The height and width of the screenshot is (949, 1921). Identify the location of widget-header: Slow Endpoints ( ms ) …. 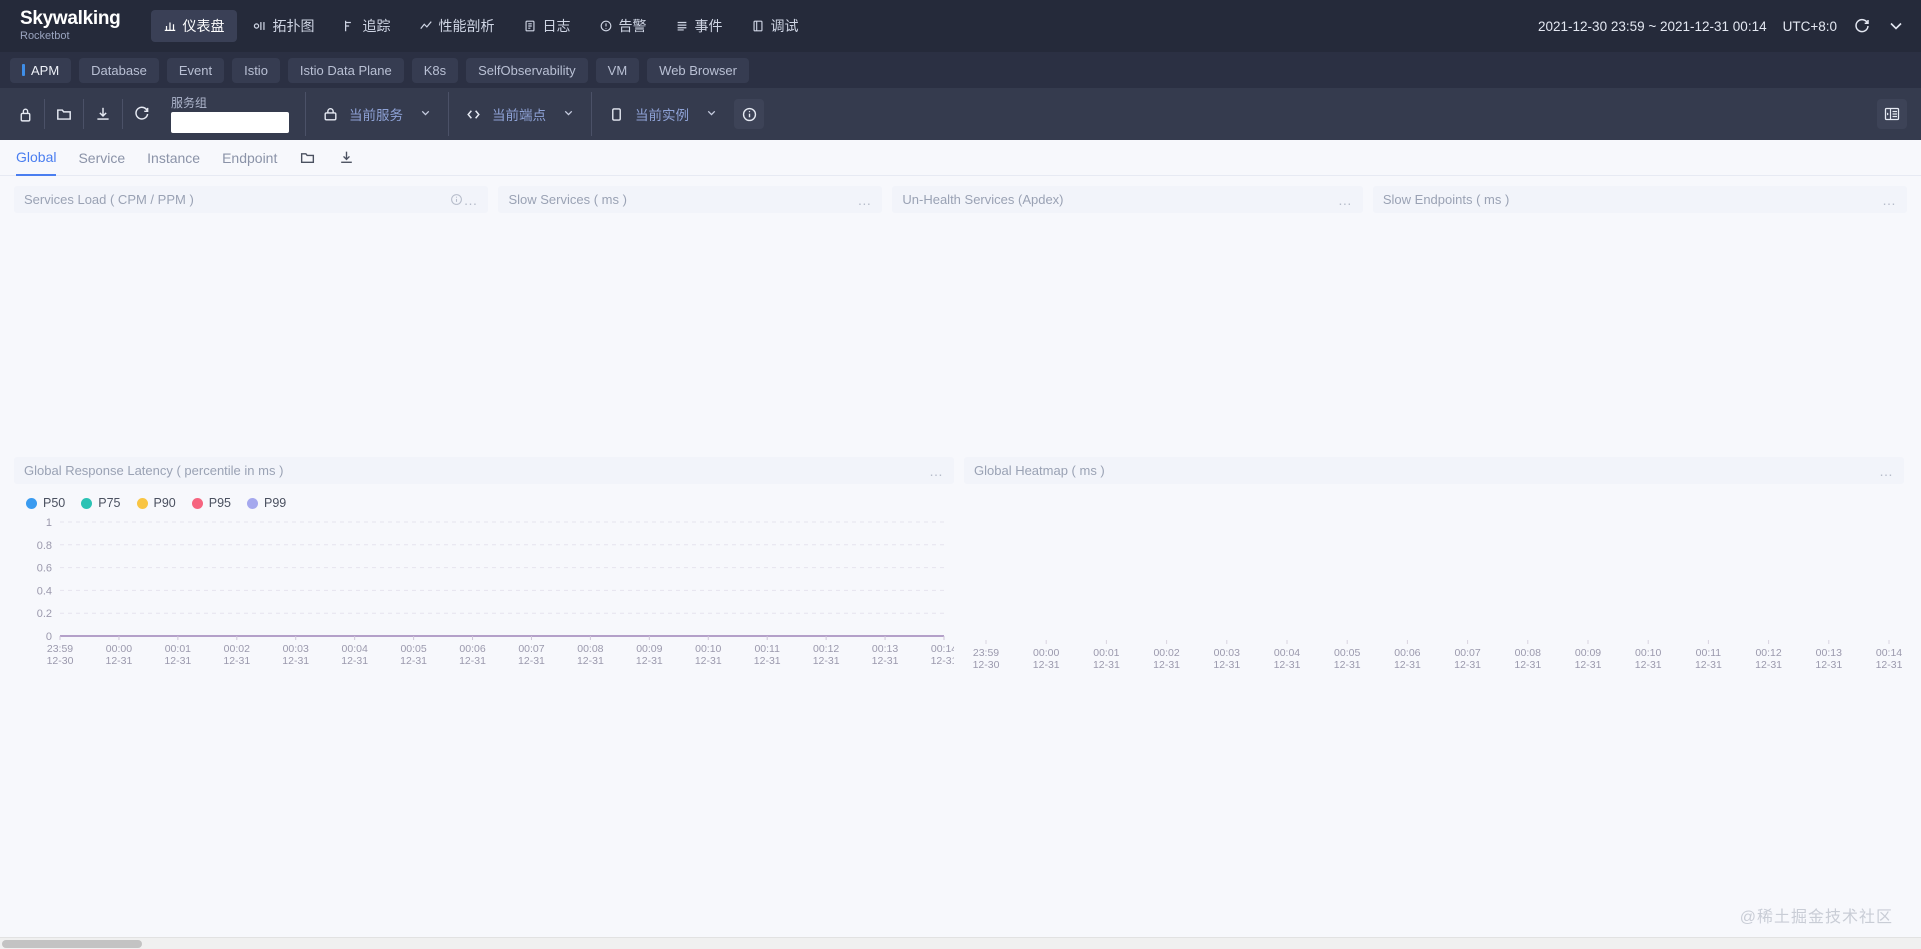
(1639, 199).